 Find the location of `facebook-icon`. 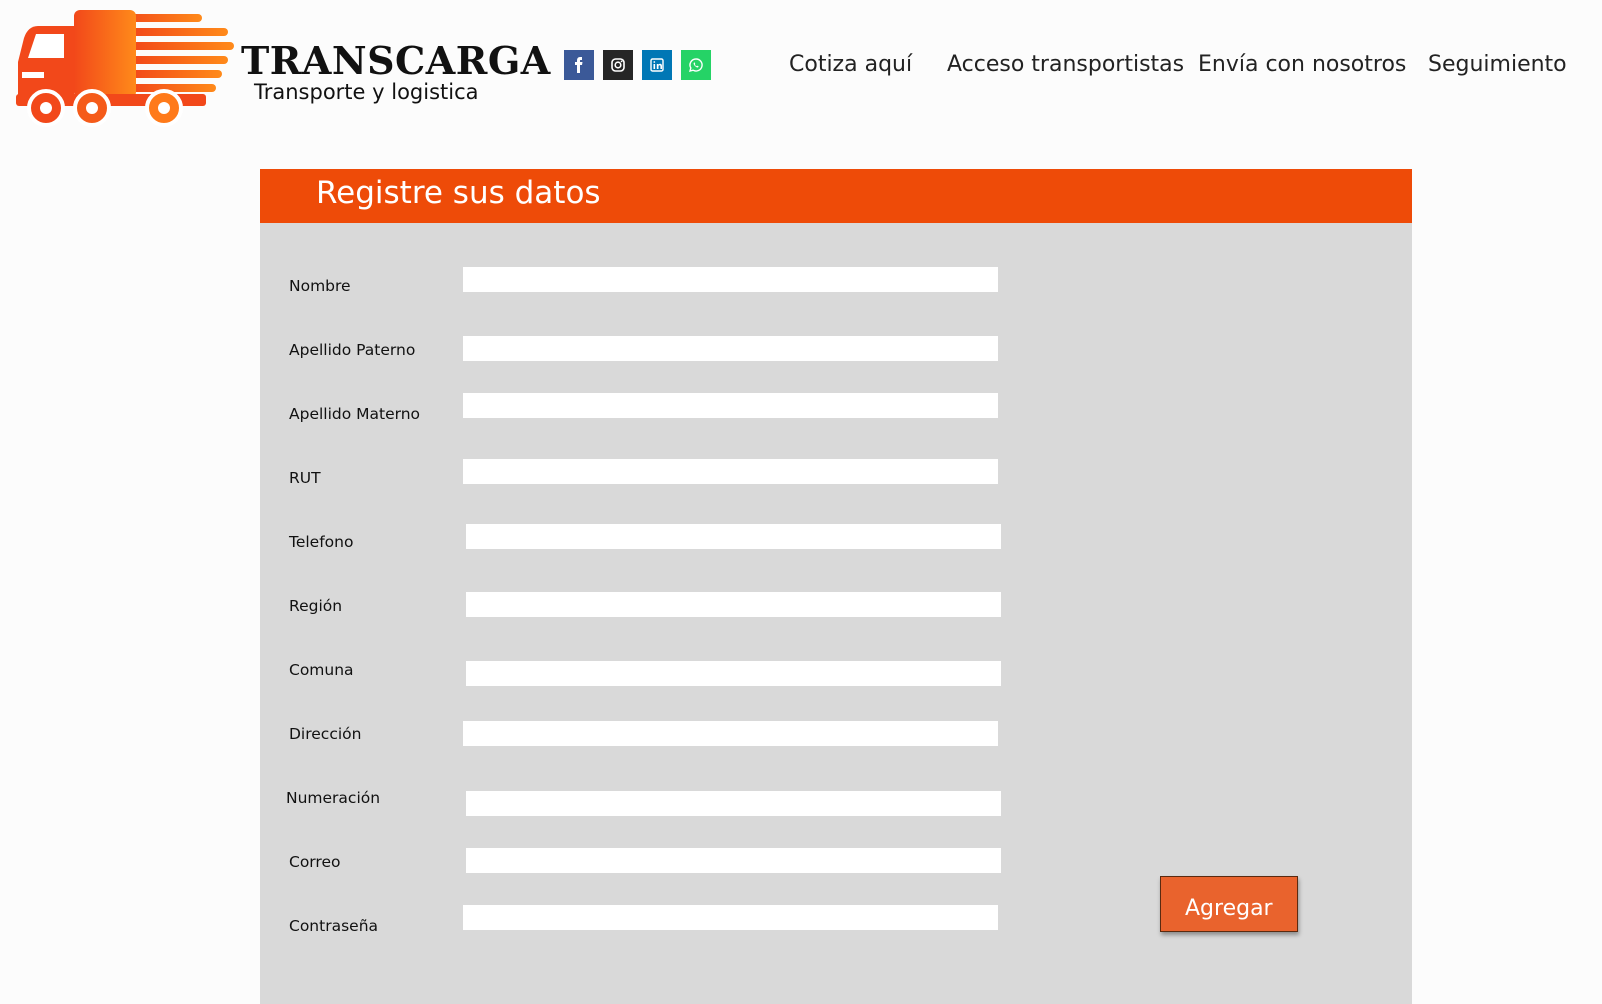

facebook-icon is located at coordinates (579, 65).